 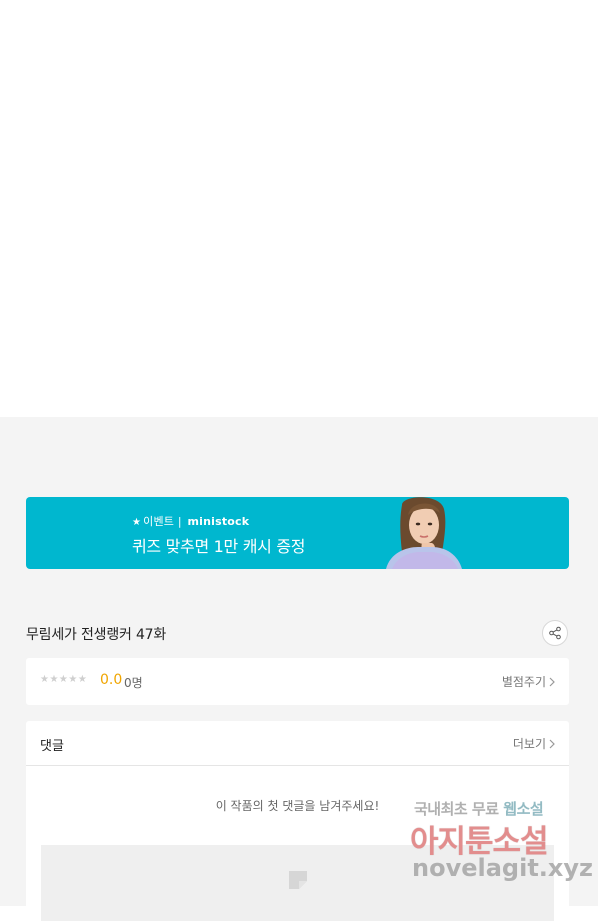 I want to click on comments-more-label: 더보기, so click(x=529, y=744).